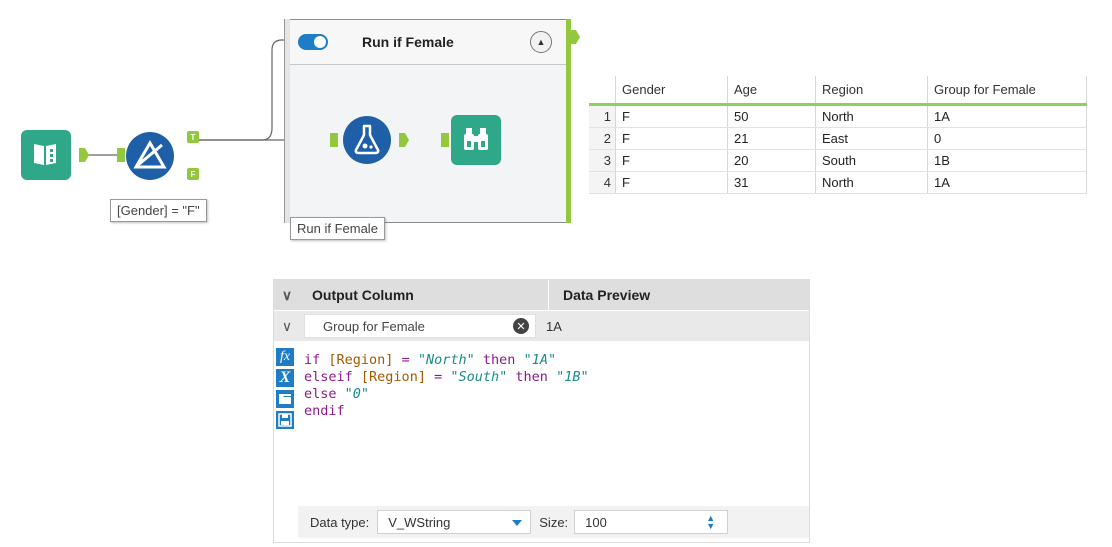  I want to click on table-cell: 50, so click(771, 116).